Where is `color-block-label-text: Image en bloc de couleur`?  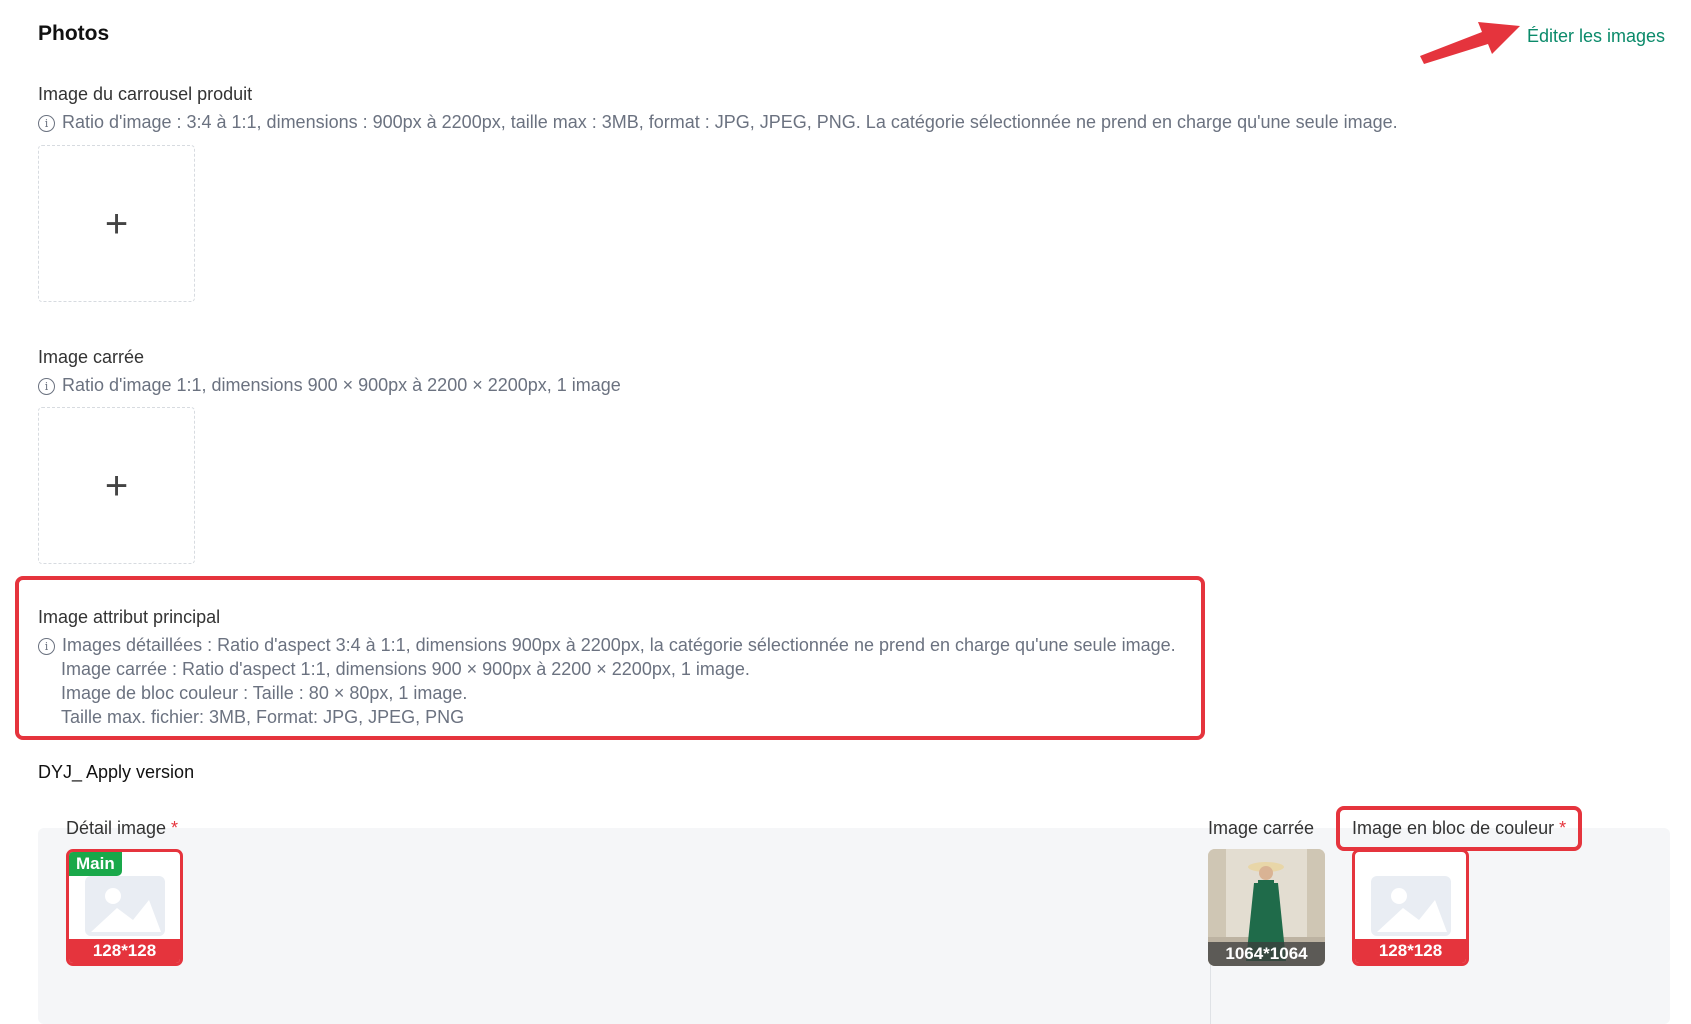 color-block-label-text: Image en bloc de couleur is located at coordinates (1453, 828).